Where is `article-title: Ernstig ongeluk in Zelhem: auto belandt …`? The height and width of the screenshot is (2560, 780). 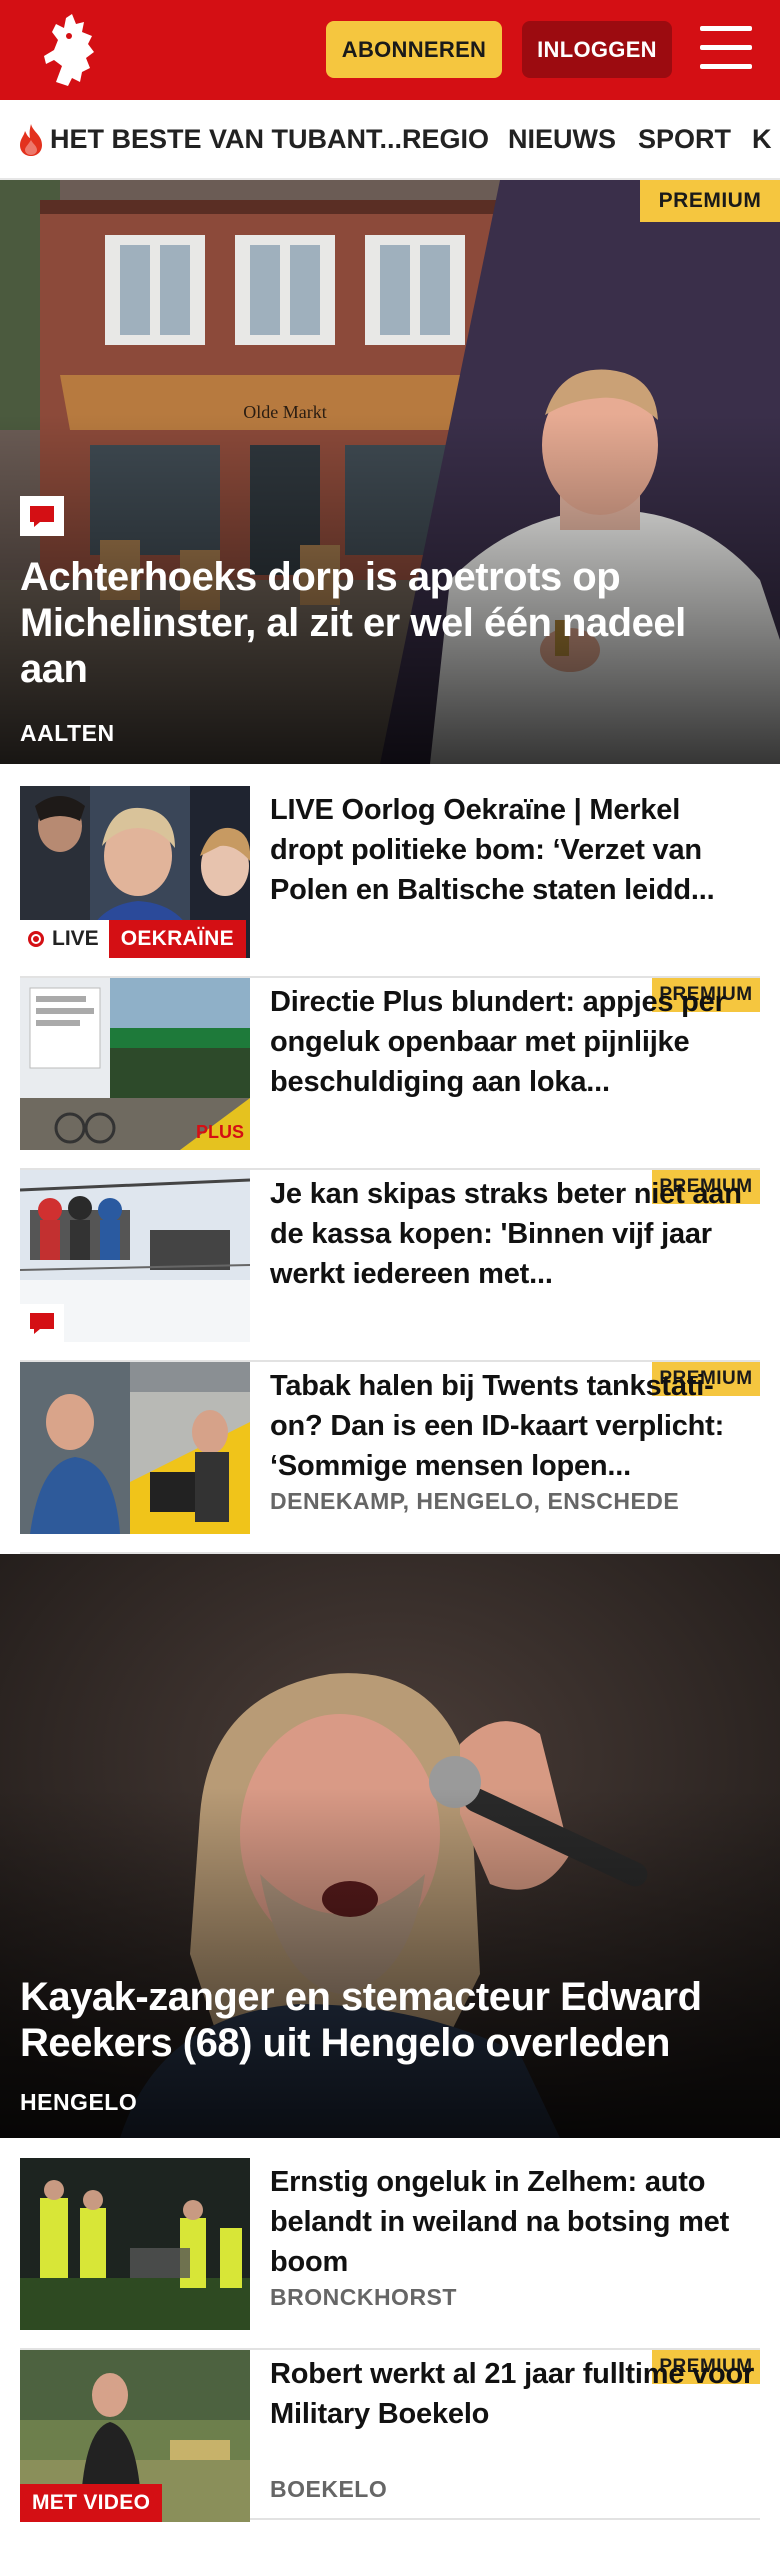
article-title: Ernstig ongeluk in Zelhem: auto belandt … is located at coordinates (515, 2222).